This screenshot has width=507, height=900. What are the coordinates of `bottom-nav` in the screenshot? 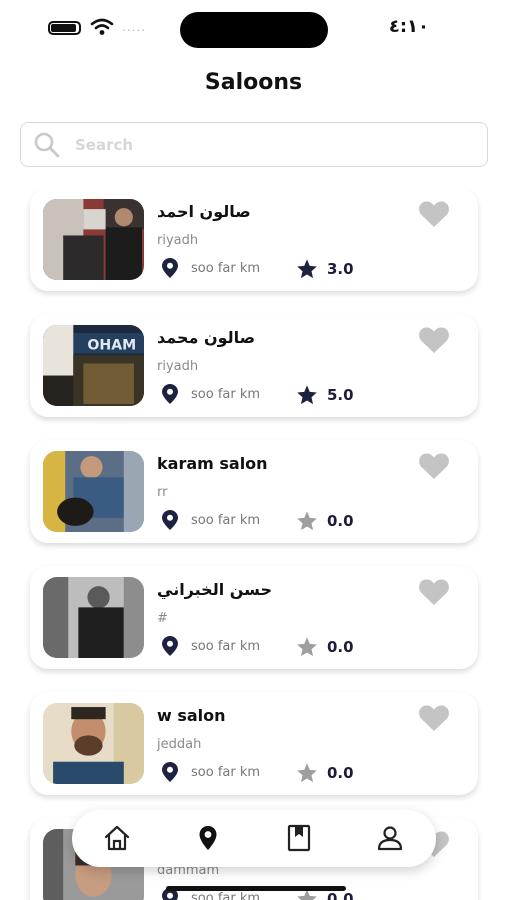 It's located at (254, 838).